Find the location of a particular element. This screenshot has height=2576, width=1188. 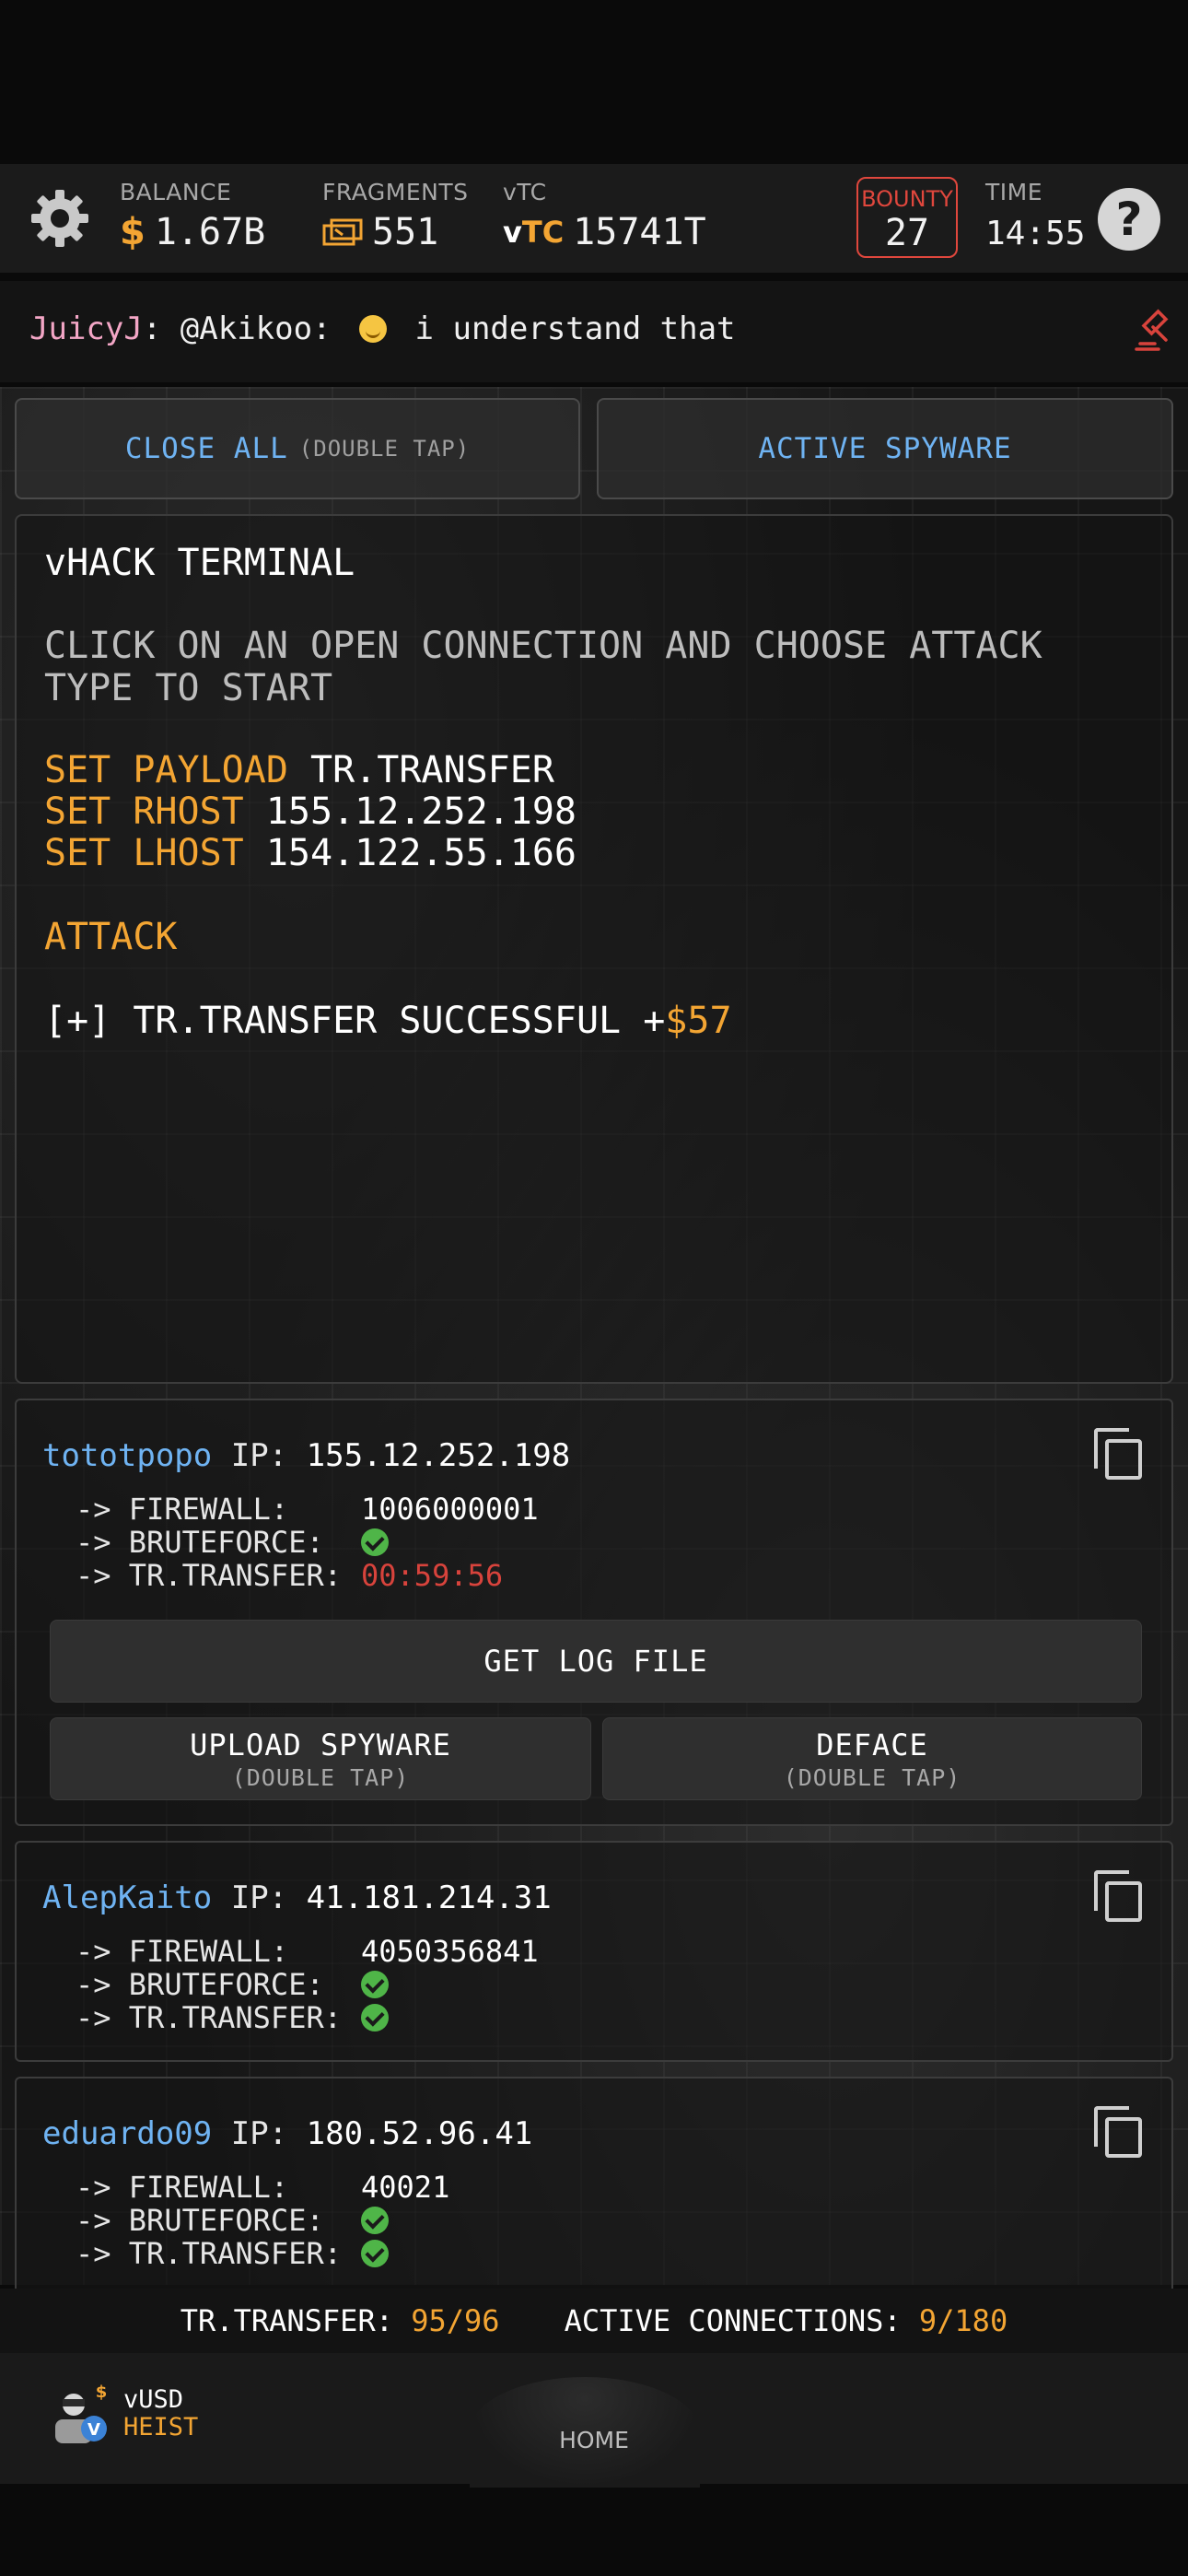

connection-header: AlepKaito IP: 41.181.214.31 is located at coordinates (297, 1898).